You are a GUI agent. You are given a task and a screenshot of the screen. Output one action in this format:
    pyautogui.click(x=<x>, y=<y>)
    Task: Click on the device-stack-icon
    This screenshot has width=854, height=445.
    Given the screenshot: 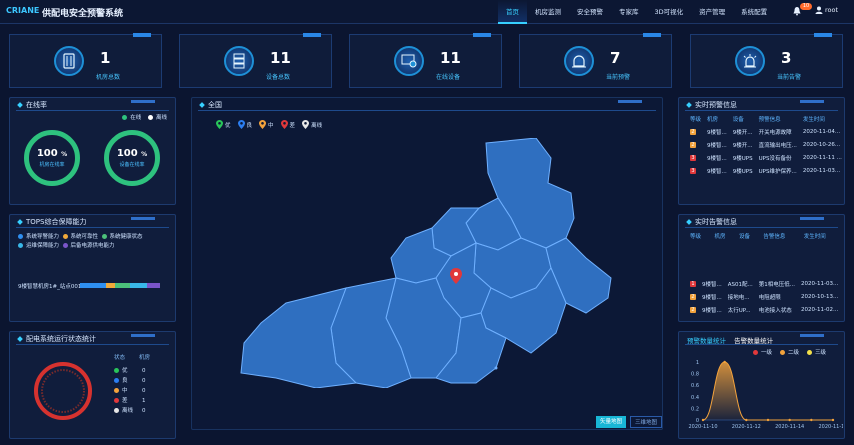 What is the action you would take?
    pyautogui.click(x=239, y=61)
    